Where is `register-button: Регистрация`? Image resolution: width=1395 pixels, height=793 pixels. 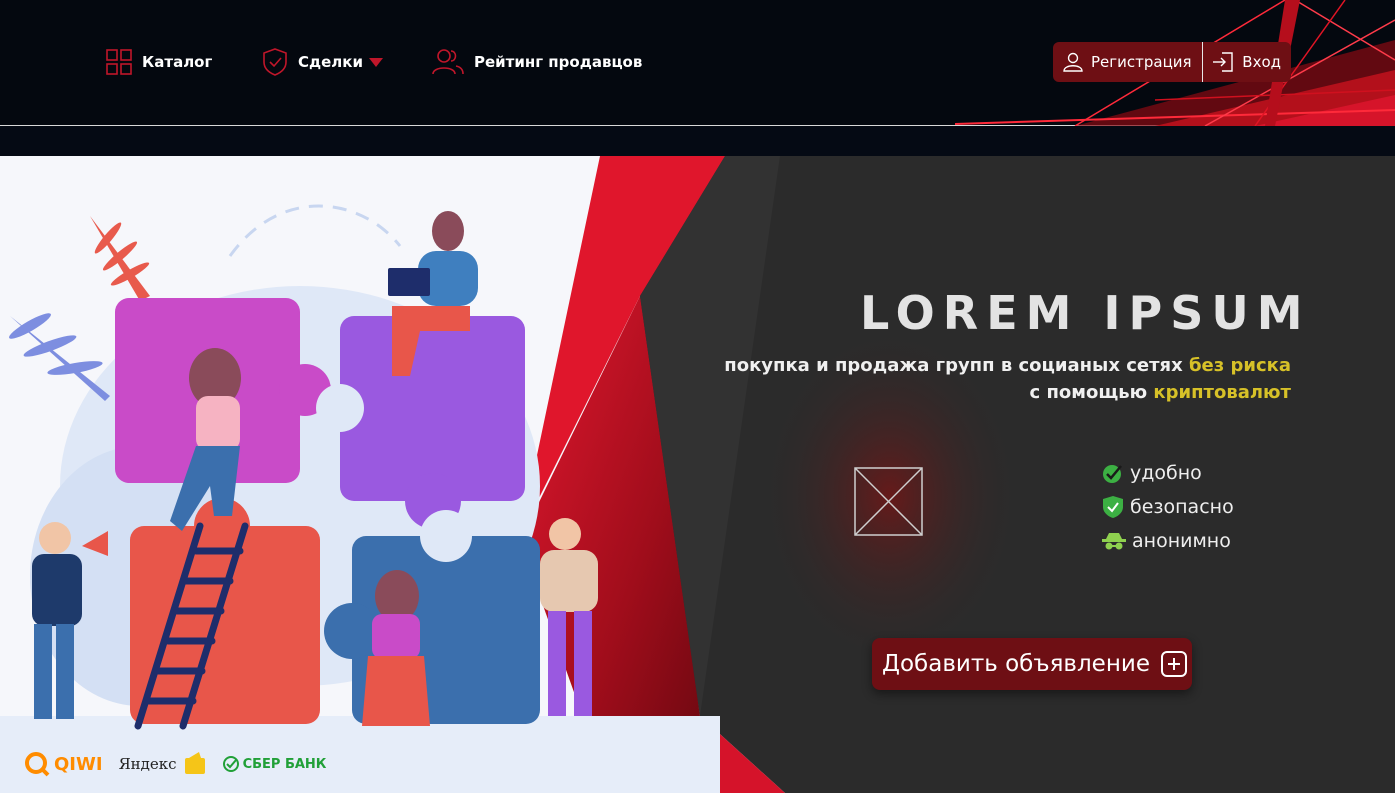 register-button: Регистрация is located at coordinates (1127, 62).